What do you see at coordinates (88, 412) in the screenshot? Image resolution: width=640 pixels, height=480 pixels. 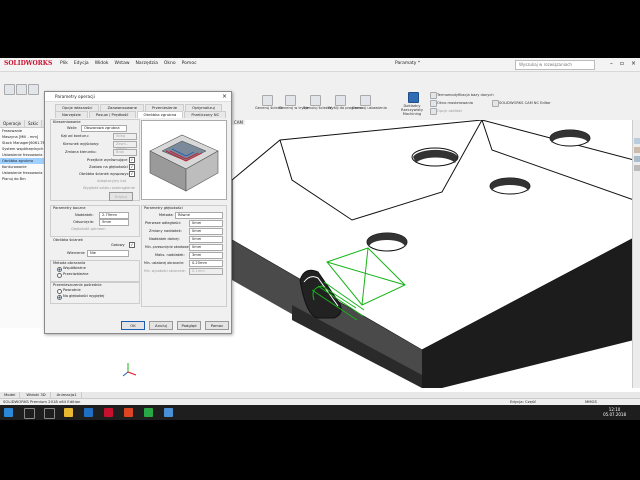 I see `edge-icon` at bounding box center [88, 412].